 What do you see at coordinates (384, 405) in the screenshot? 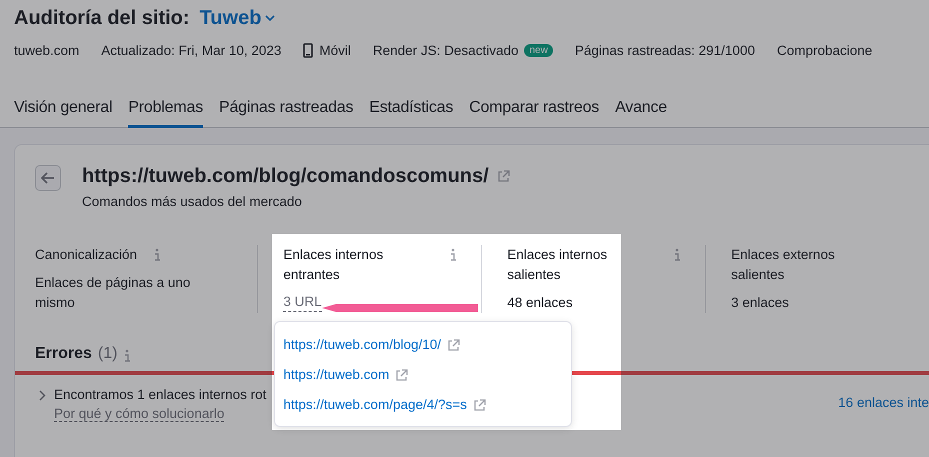
I see `url-link: https://tuweb.com/page/4/?s=s` at bounding box center [384, 405].